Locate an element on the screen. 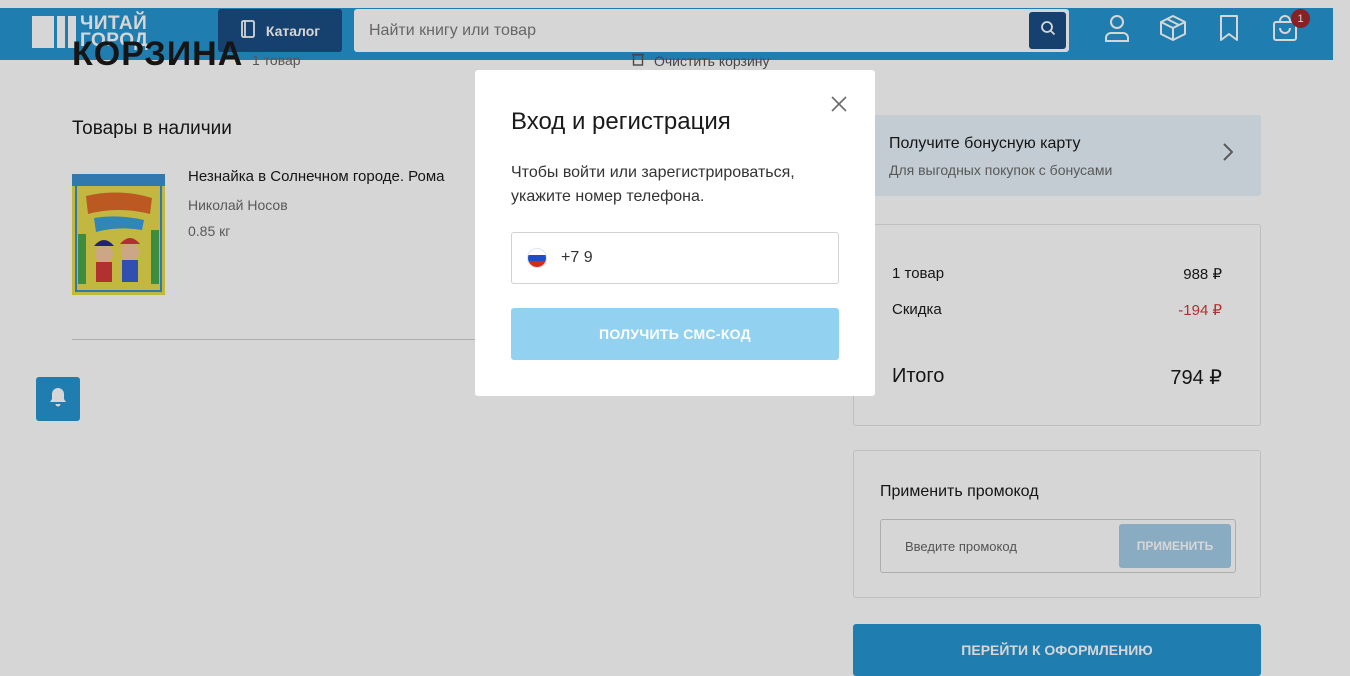 The image size is (1350, 676). modal-title: Вход и регистрация is located at coordinates (621, 121).